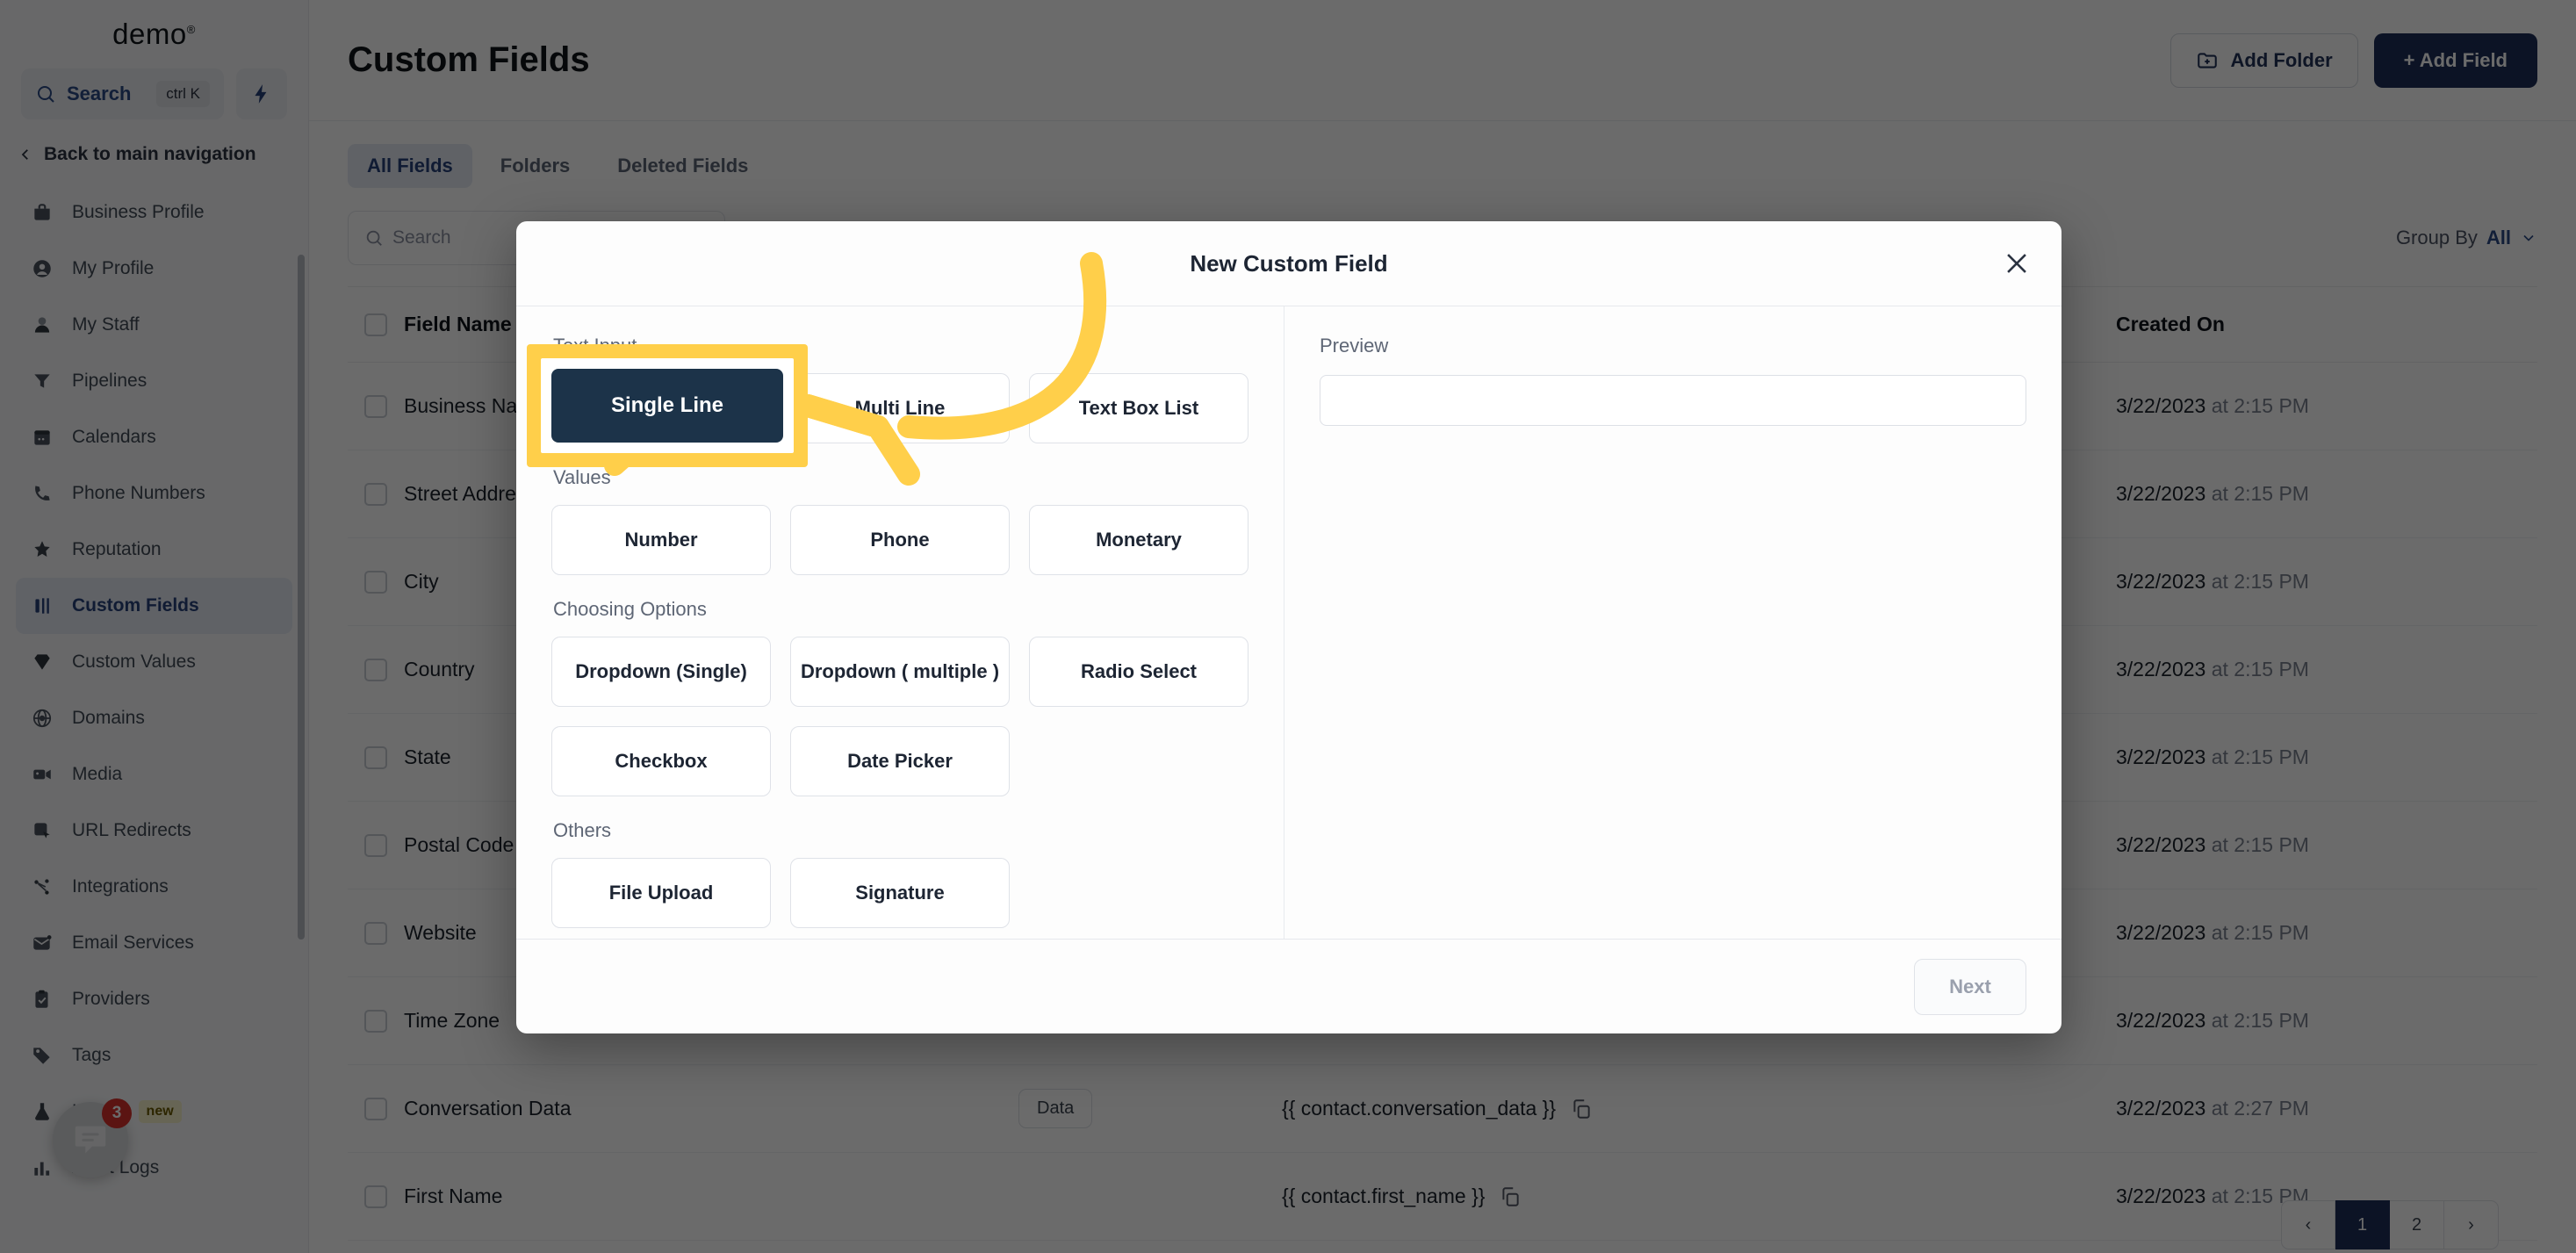 The width and height of the screenshot is (2576, 1253). What do you see at coordinates (661, 893) in the screenshot?
I see `field-type-file-upload: File Upload` at bounding box center [661, 893].